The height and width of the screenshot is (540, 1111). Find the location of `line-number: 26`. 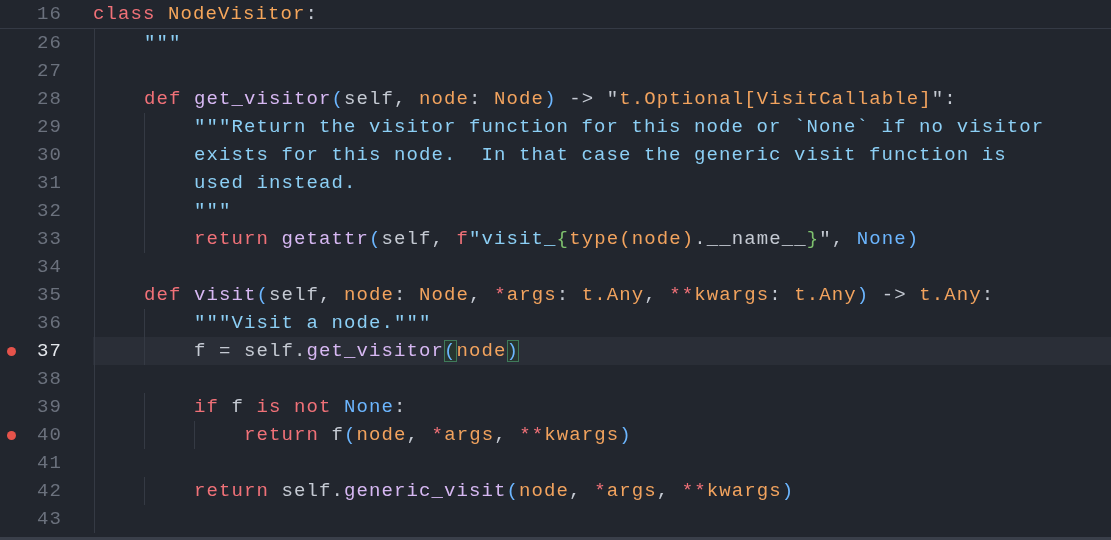

line-number: 26 is located at coordinates (49, 43).